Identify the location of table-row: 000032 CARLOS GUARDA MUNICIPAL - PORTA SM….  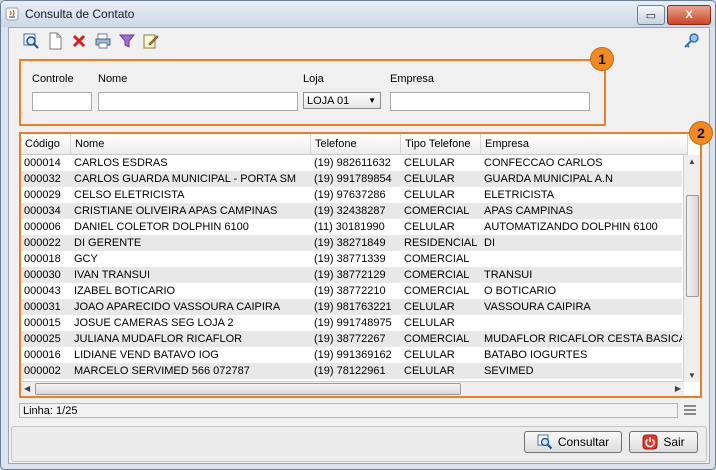
(351, 179).